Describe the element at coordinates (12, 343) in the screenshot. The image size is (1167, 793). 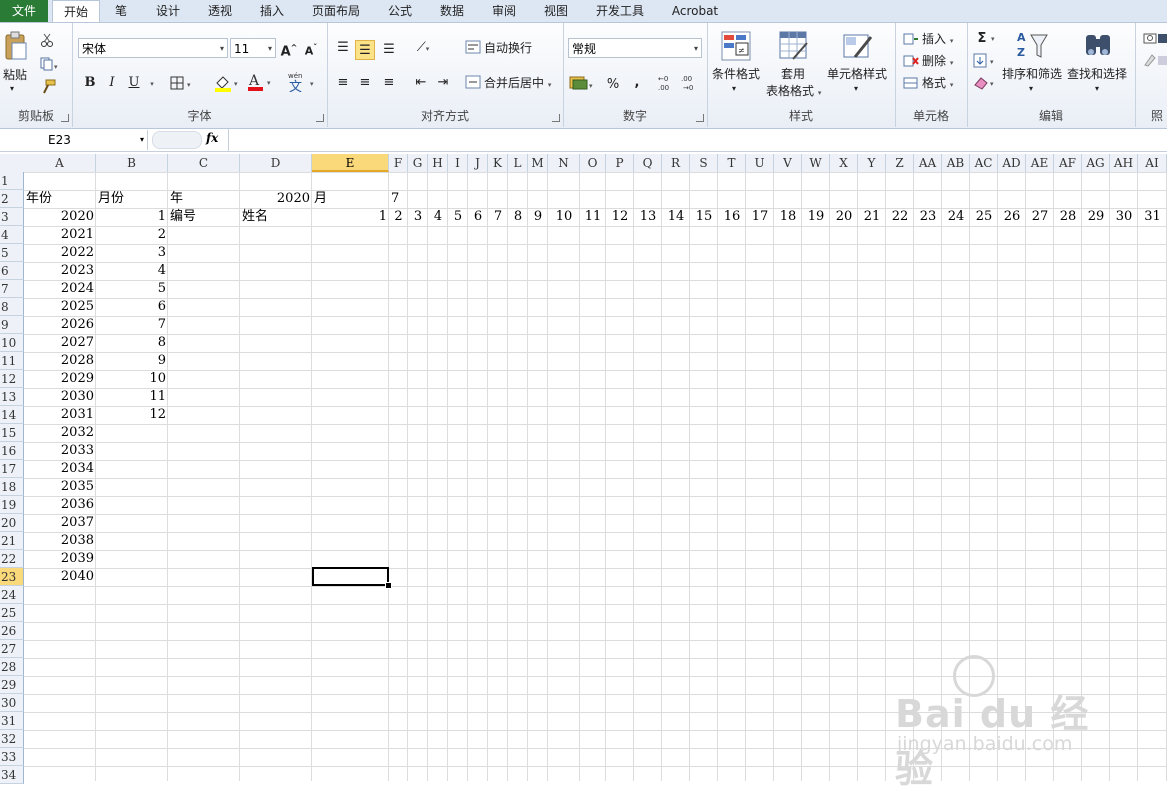
I see `row-header-10: 10` at that location.